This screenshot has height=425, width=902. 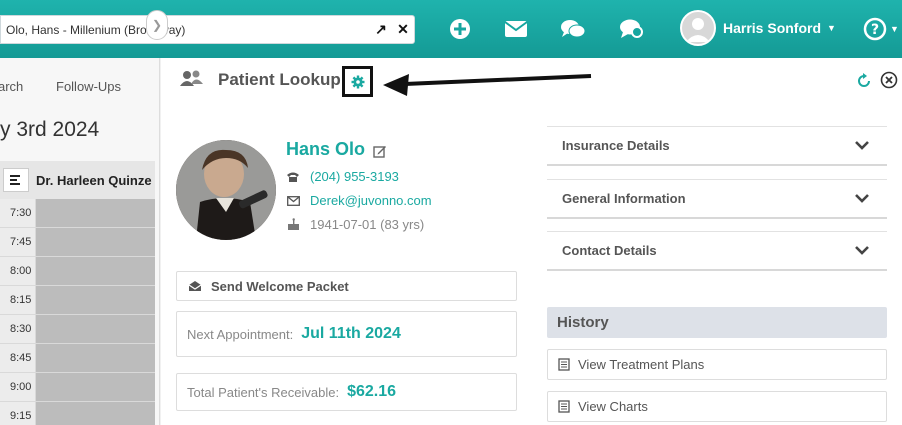 What do you see at coordinates (371, 200) in the screenshot?
I see `patient-email: Derek@juvonno.com` at bounding box center [371, 200].